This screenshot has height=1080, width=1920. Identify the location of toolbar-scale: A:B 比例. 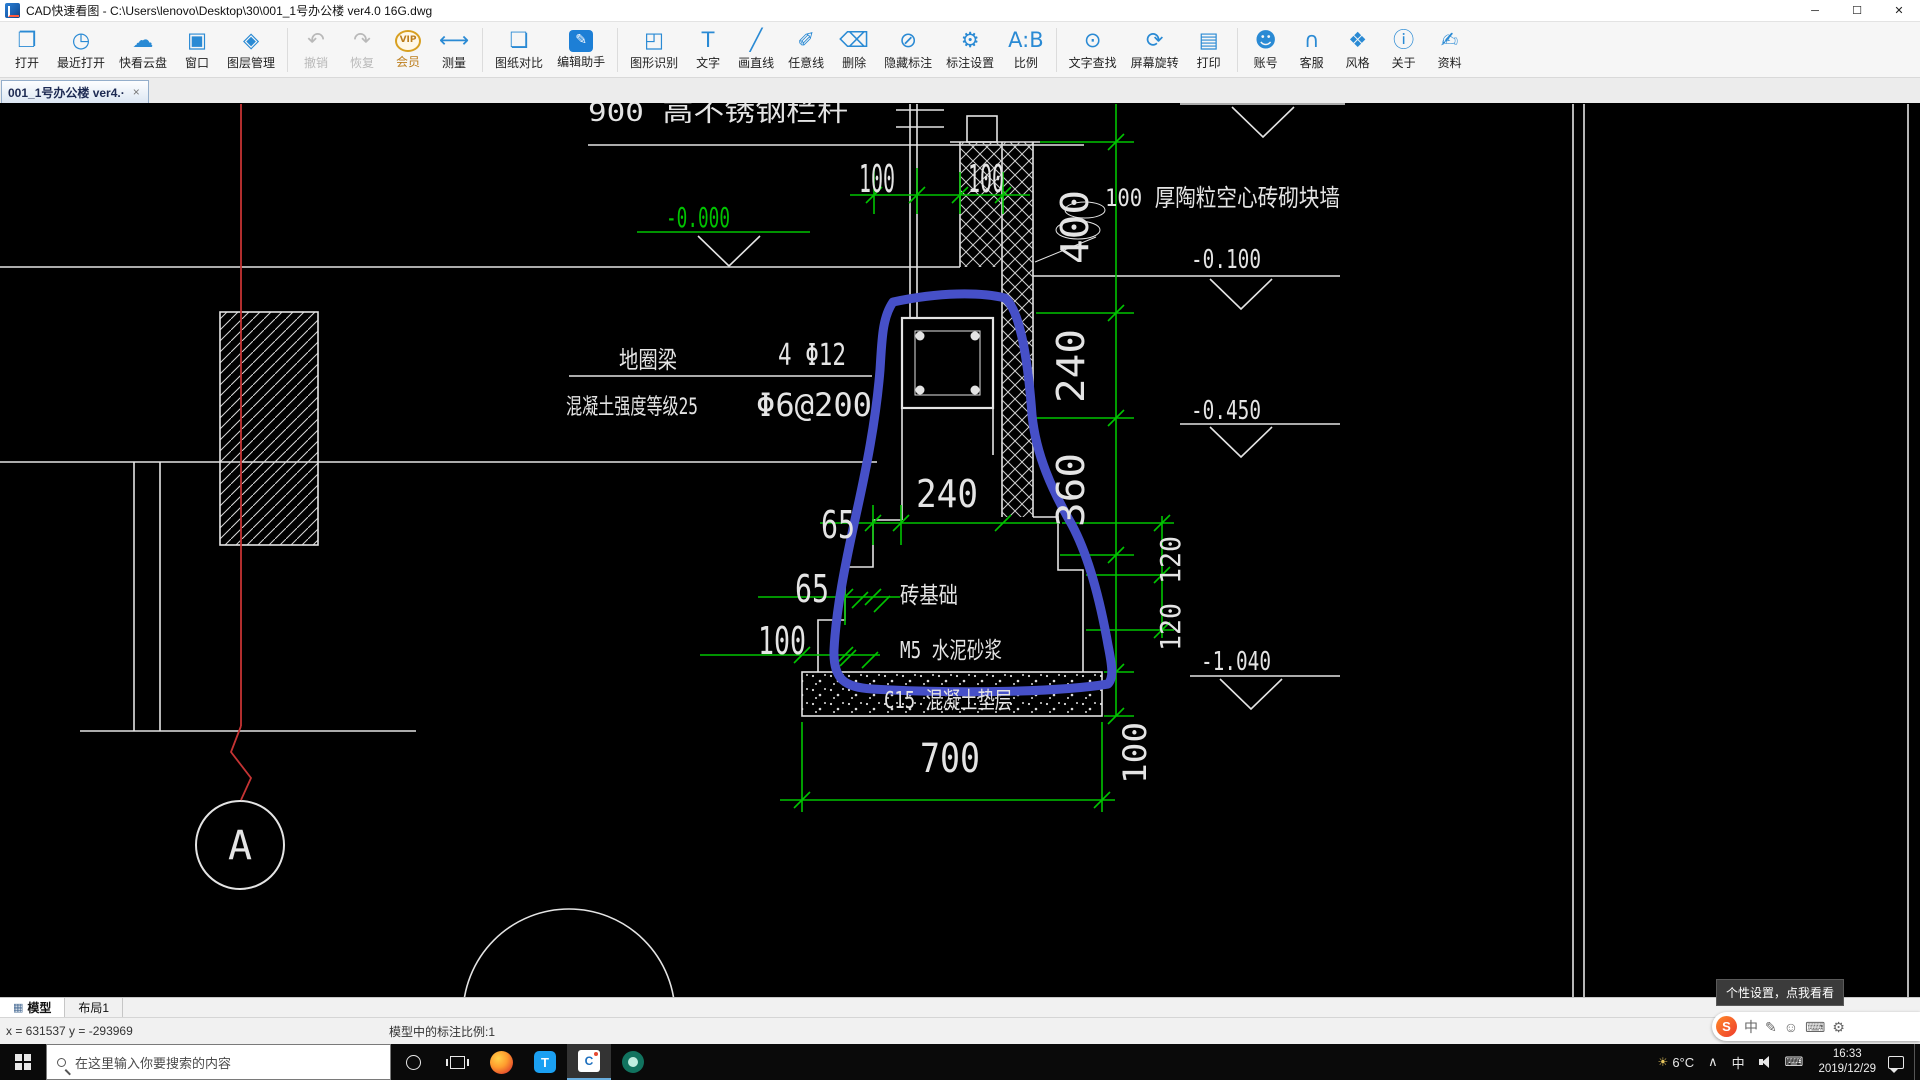
(1025, 49).